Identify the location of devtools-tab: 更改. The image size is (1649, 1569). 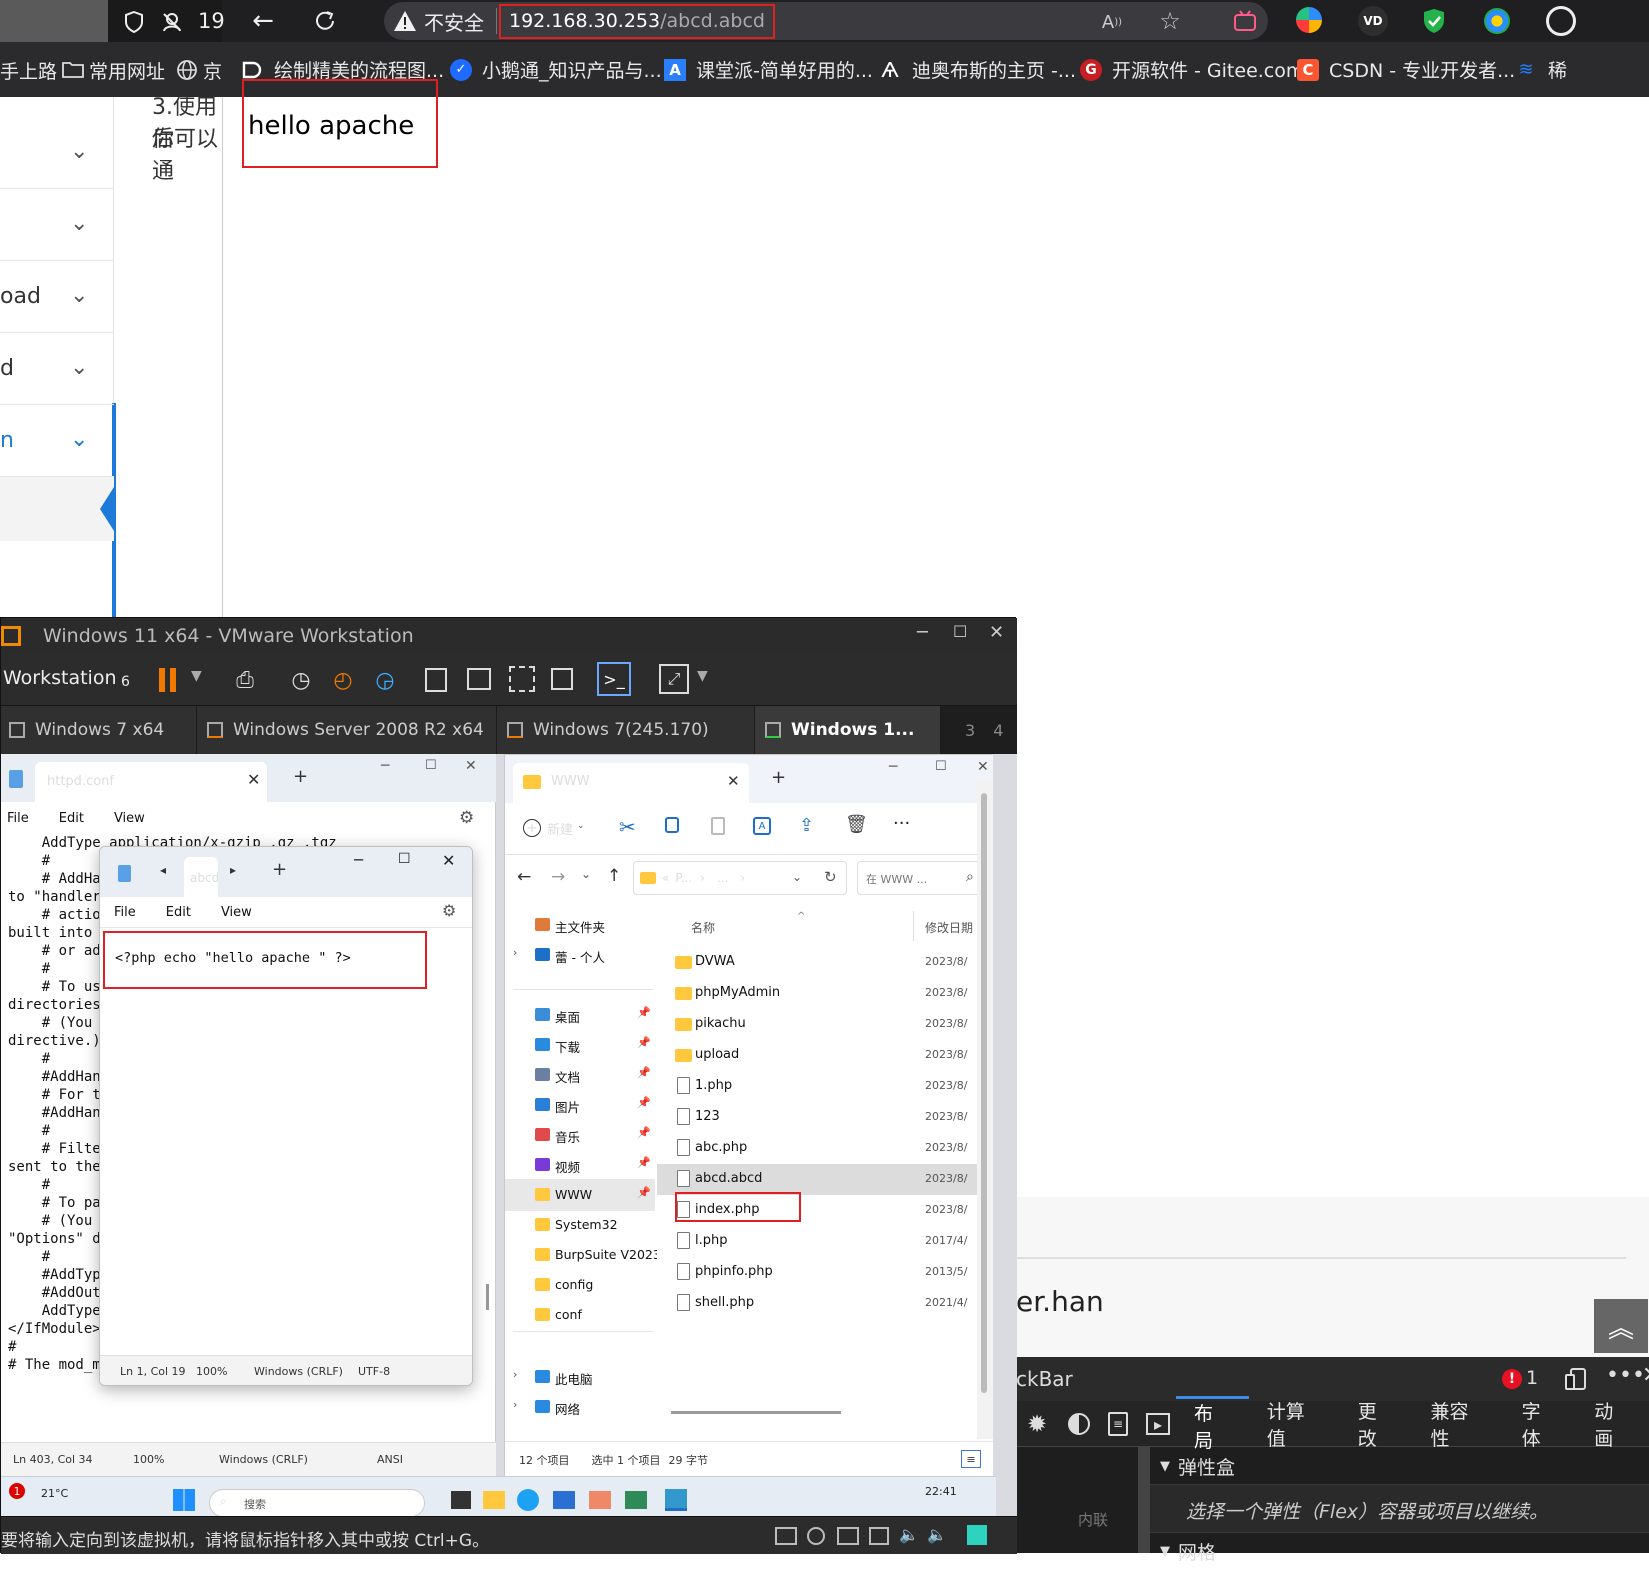
(1376, 1424).